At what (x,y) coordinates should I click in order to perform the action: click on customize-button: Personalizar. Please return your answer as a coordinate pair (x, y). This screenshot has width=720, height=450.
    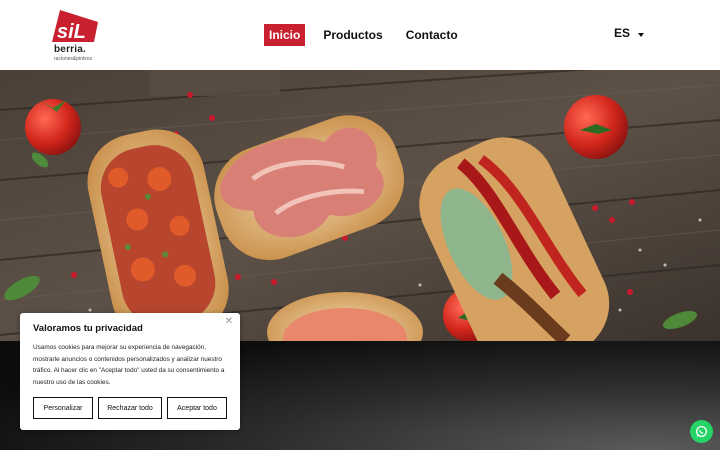
    Looking at the image, I should click on (63, 408).